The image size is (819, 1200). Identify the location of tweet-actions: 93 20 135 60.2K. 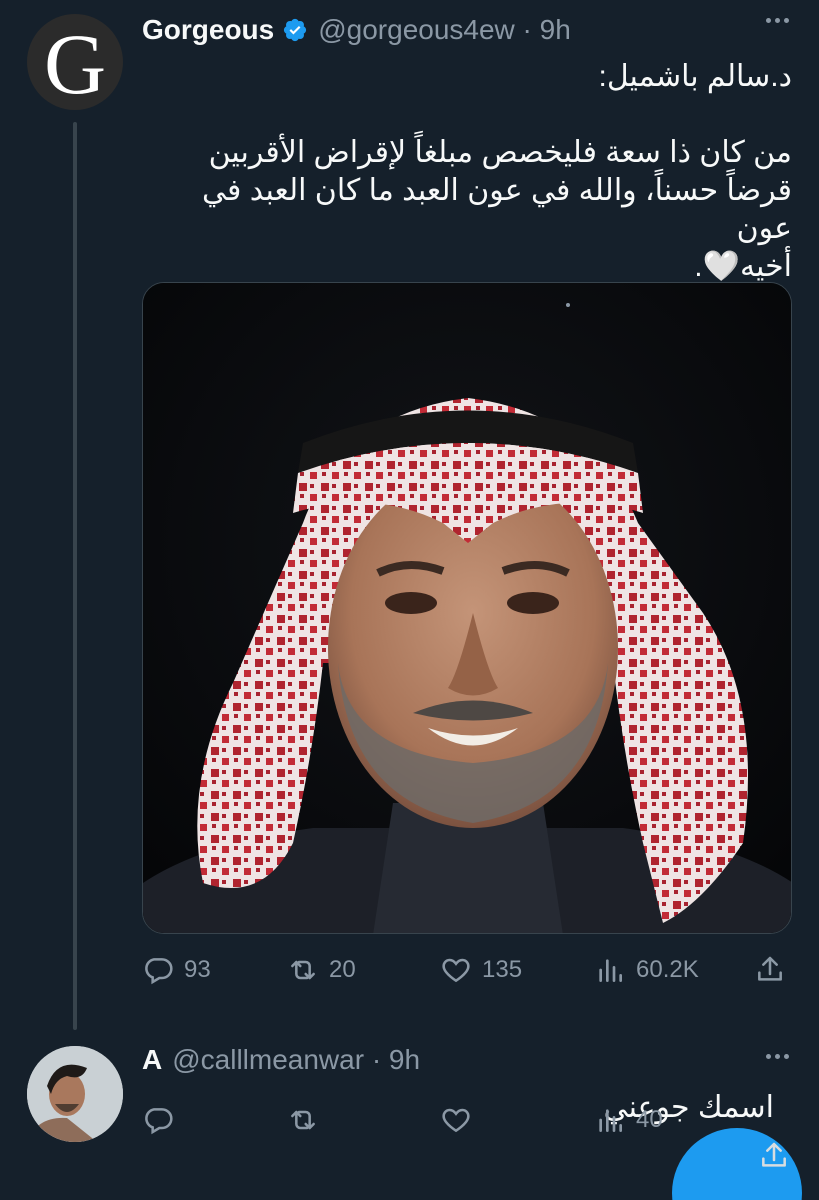
(467, 970).